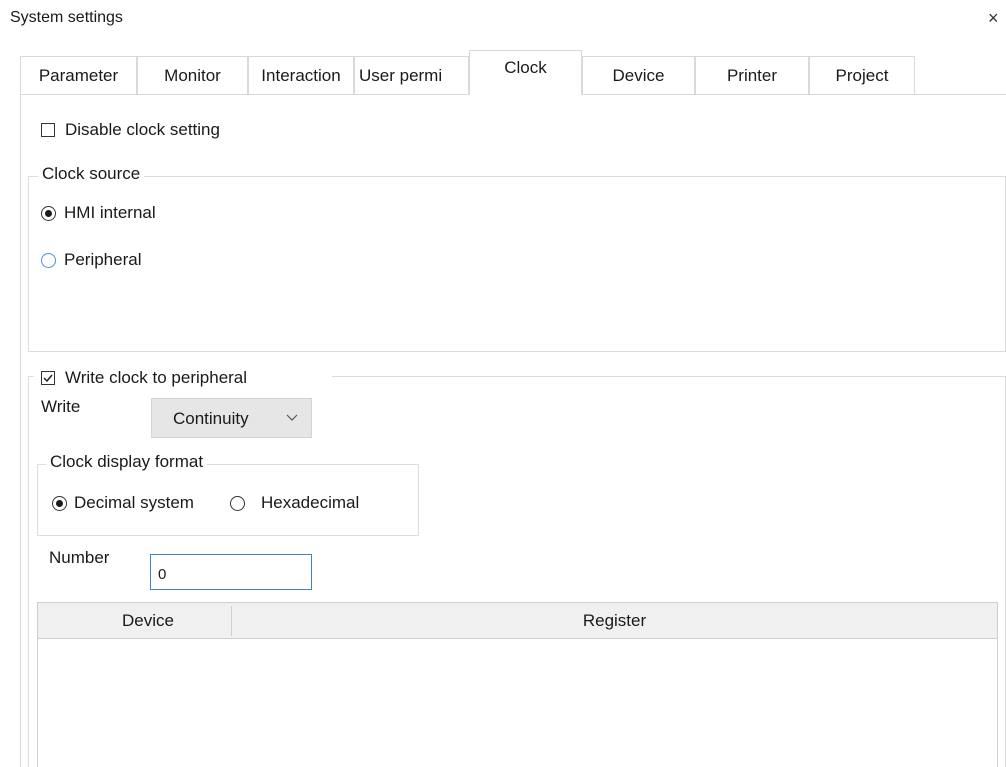  I want to click on tab-label: Clock, so click(525, 67).